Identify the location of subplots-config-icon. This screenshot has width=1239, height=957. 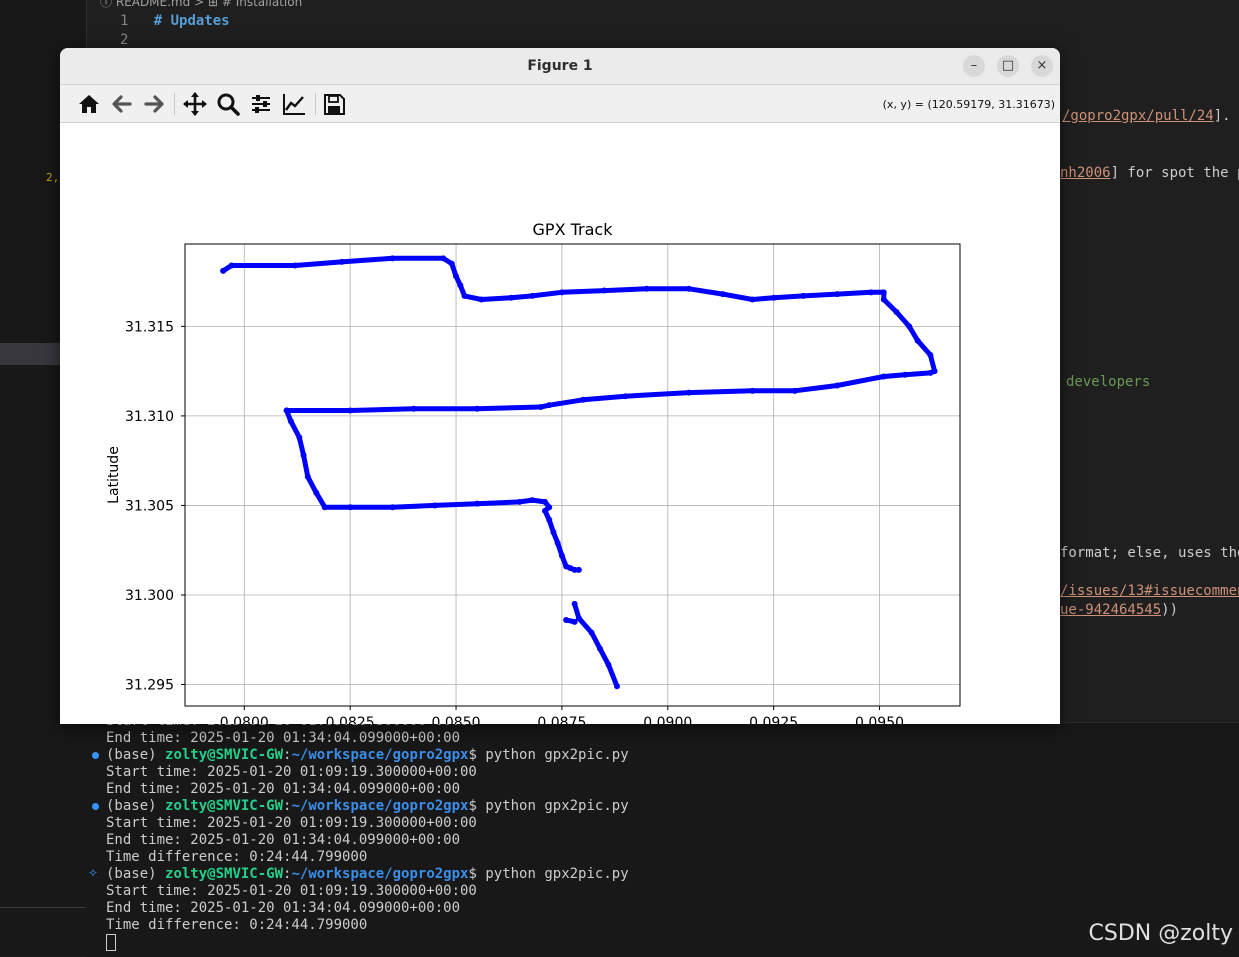
(261, 104).